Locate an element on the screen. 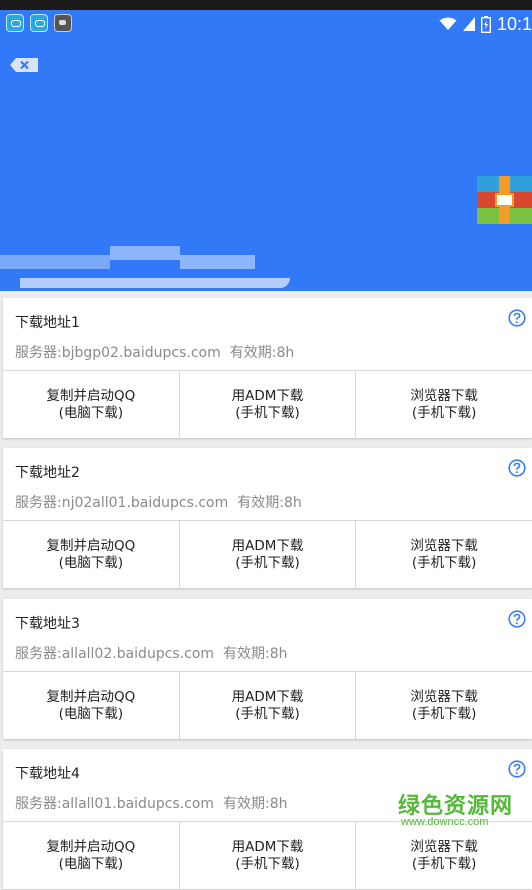 The image size is (532, 890). status-time: 10:1 is located at coordinates (514, 23).